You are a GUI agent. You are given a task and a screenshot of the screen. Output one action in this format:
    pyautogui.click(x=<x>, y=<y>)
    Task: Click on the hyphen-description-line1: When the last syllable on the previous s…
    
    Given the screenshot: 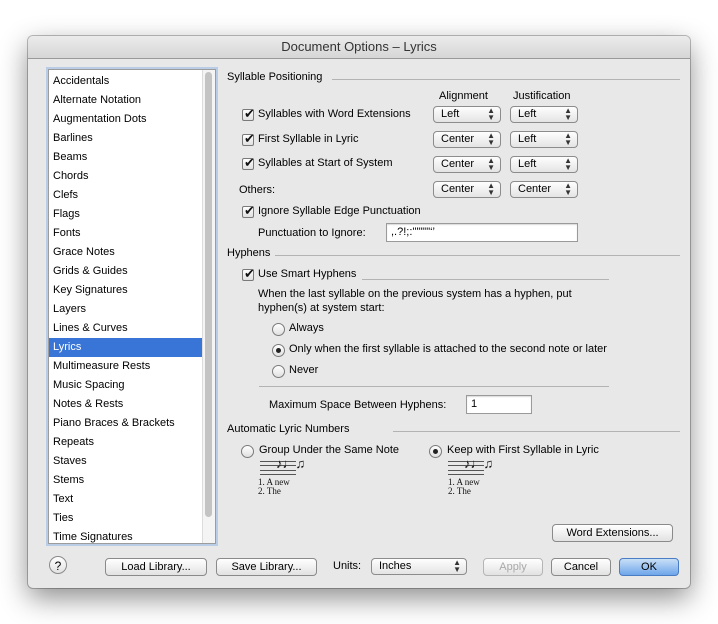 What is the action you would take?
    pyautogui.click(x=415, y=294)
    